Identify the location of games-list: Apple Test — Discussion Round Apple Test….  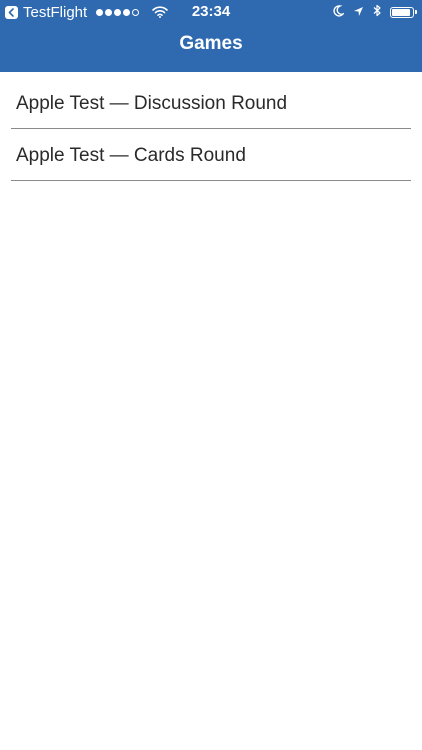
(211, 129).